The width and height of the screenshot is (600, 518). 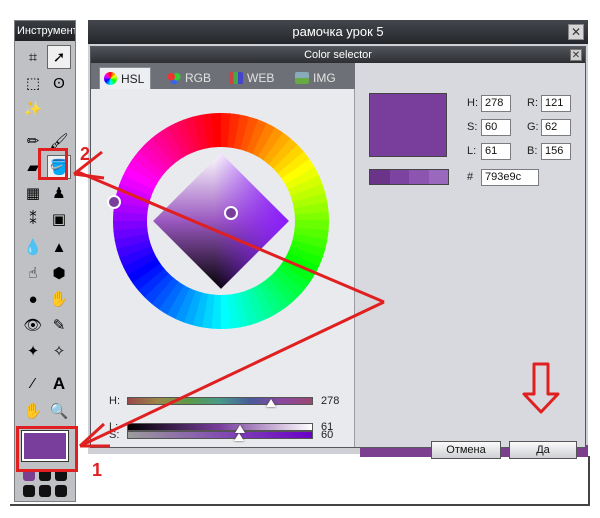 I want to click on field-b-input: 156, so click(x=556, y=151).